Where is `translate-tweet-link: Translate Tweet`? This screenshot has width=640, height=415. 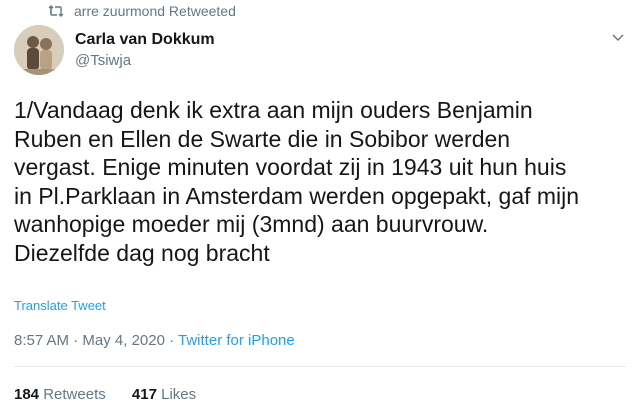 translate-tweet-link: Translate Tweet is located at coordinates (60, 305).